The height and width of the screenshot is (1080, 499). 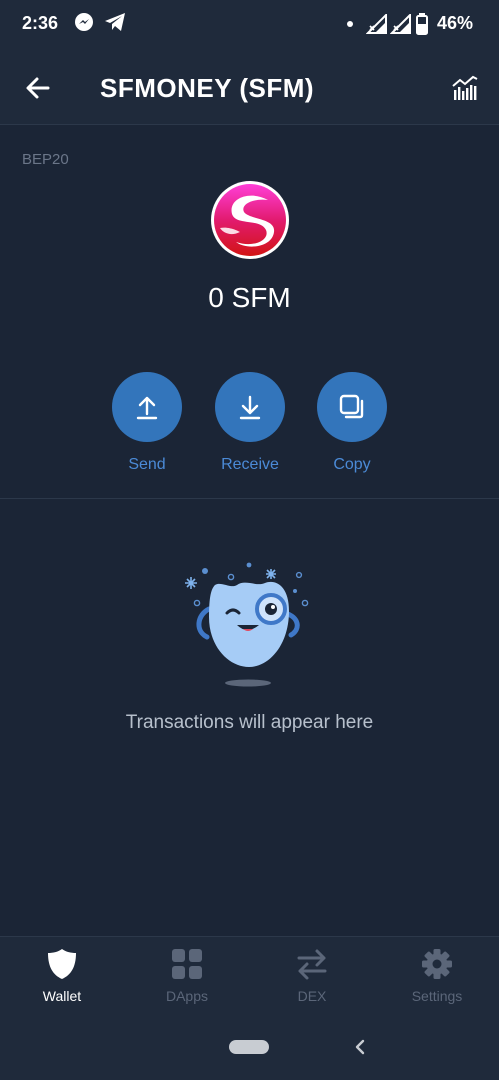 I want to click on nav-label-settings: Settings, so click(x=437, y=996).